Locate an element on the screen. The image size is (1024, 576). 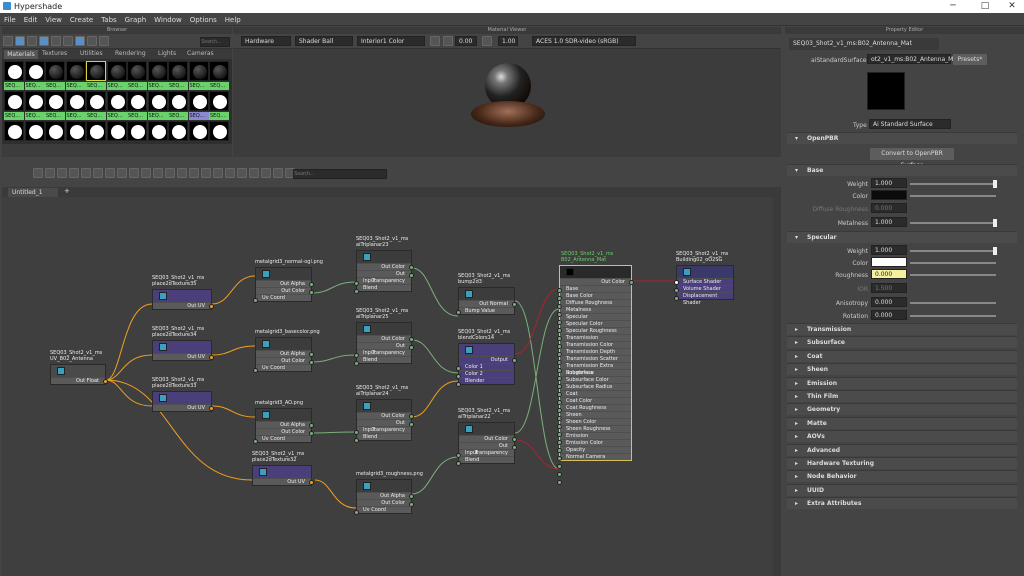
tab-rendering: Rendering is located at coordinates (130, 53).